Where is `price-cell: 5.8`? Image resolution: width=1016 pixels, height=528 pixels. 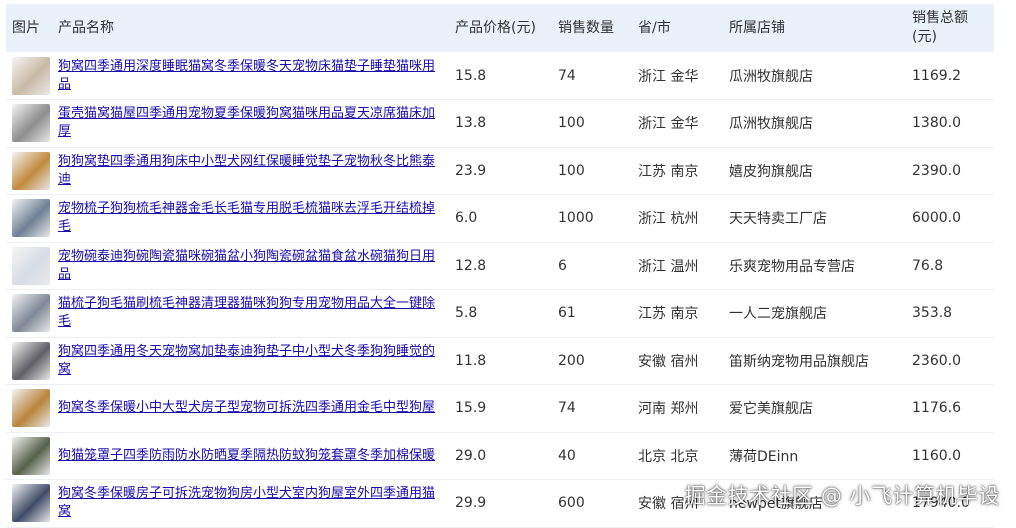 price-cell: 5.8 is located at coordinates (466, 313).